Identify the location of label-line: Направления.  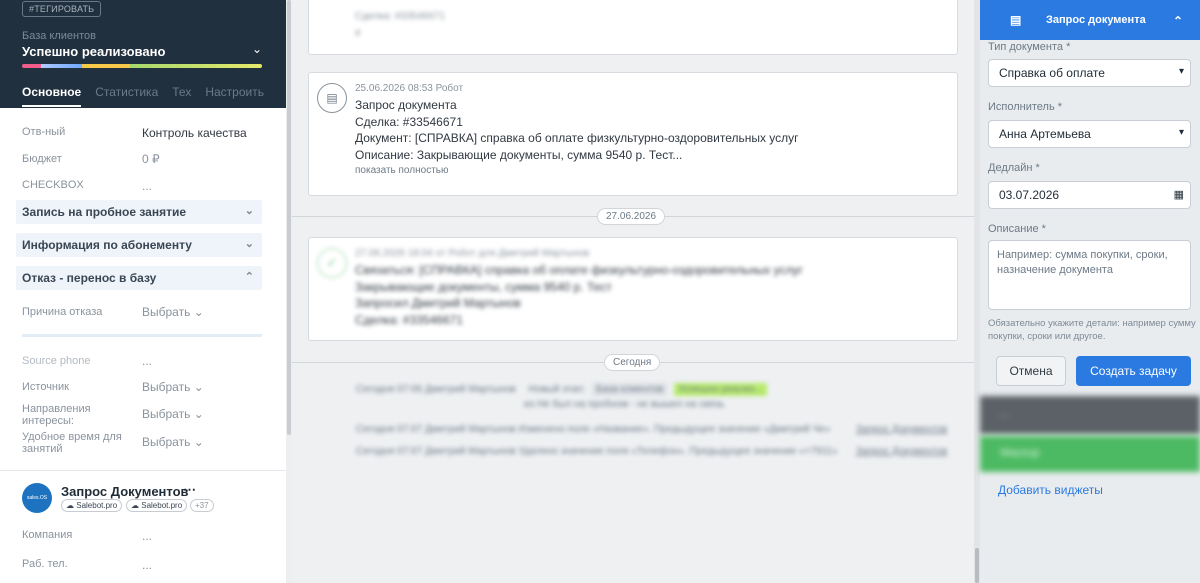
(56, 409).